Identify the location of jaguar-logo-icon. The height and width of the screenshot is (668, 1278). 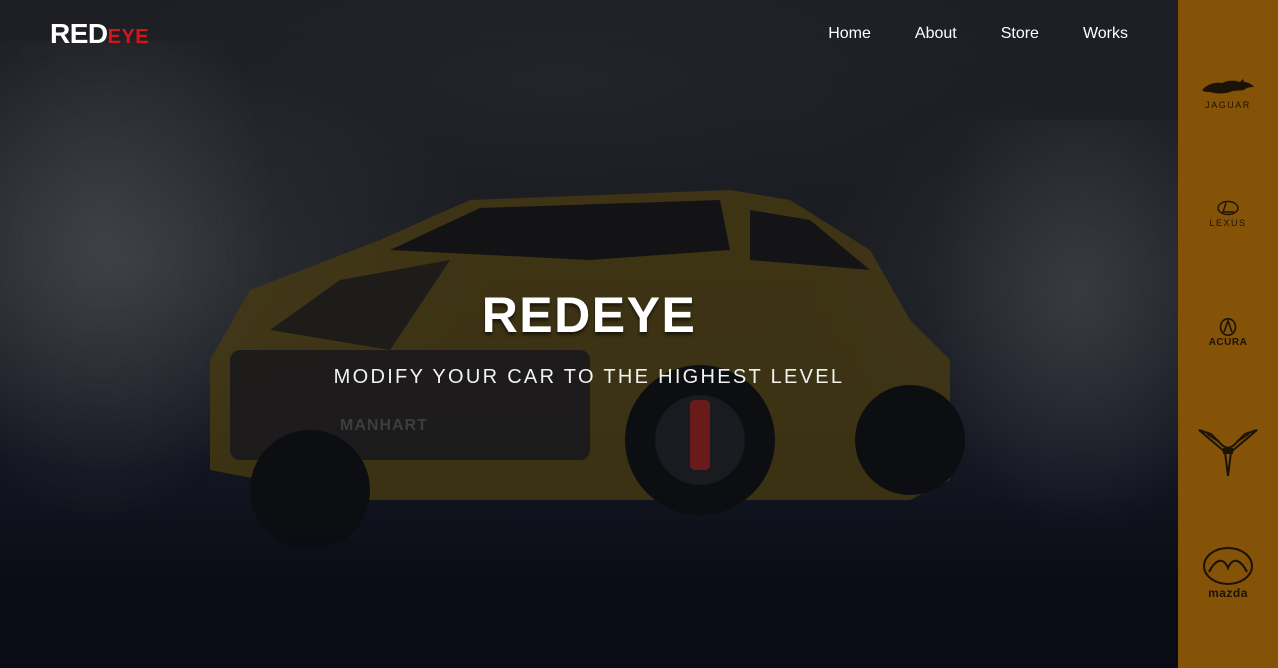
(1228, 86).